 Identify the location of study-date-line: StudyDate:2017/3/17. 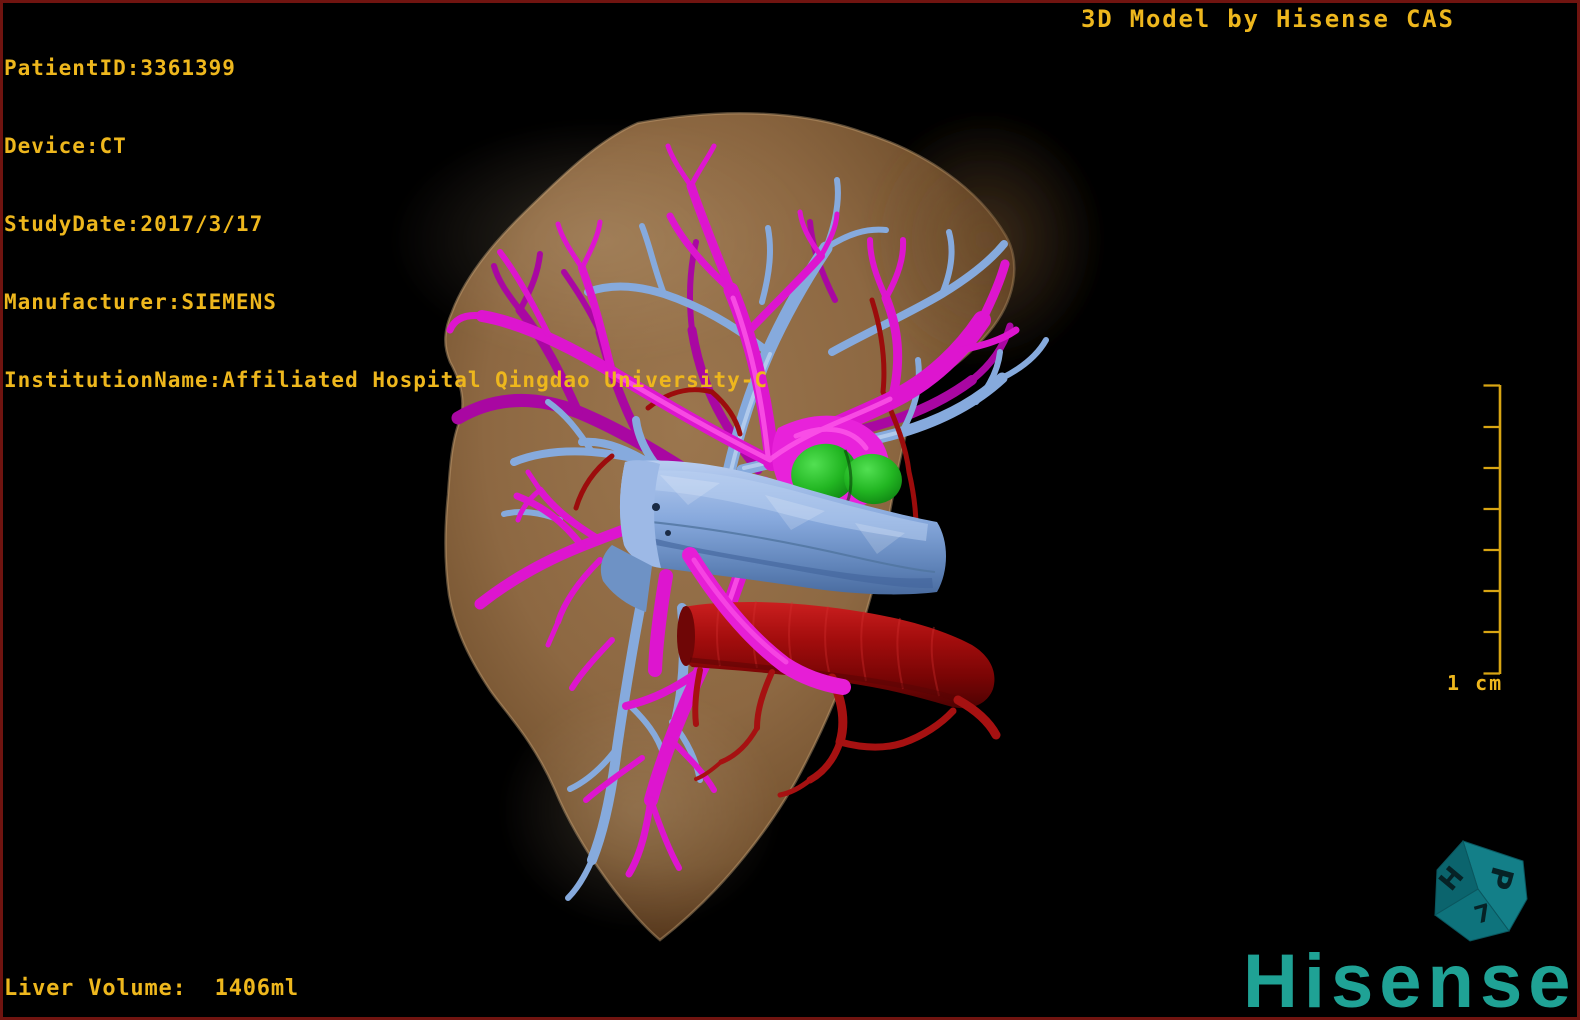
(134, 224).